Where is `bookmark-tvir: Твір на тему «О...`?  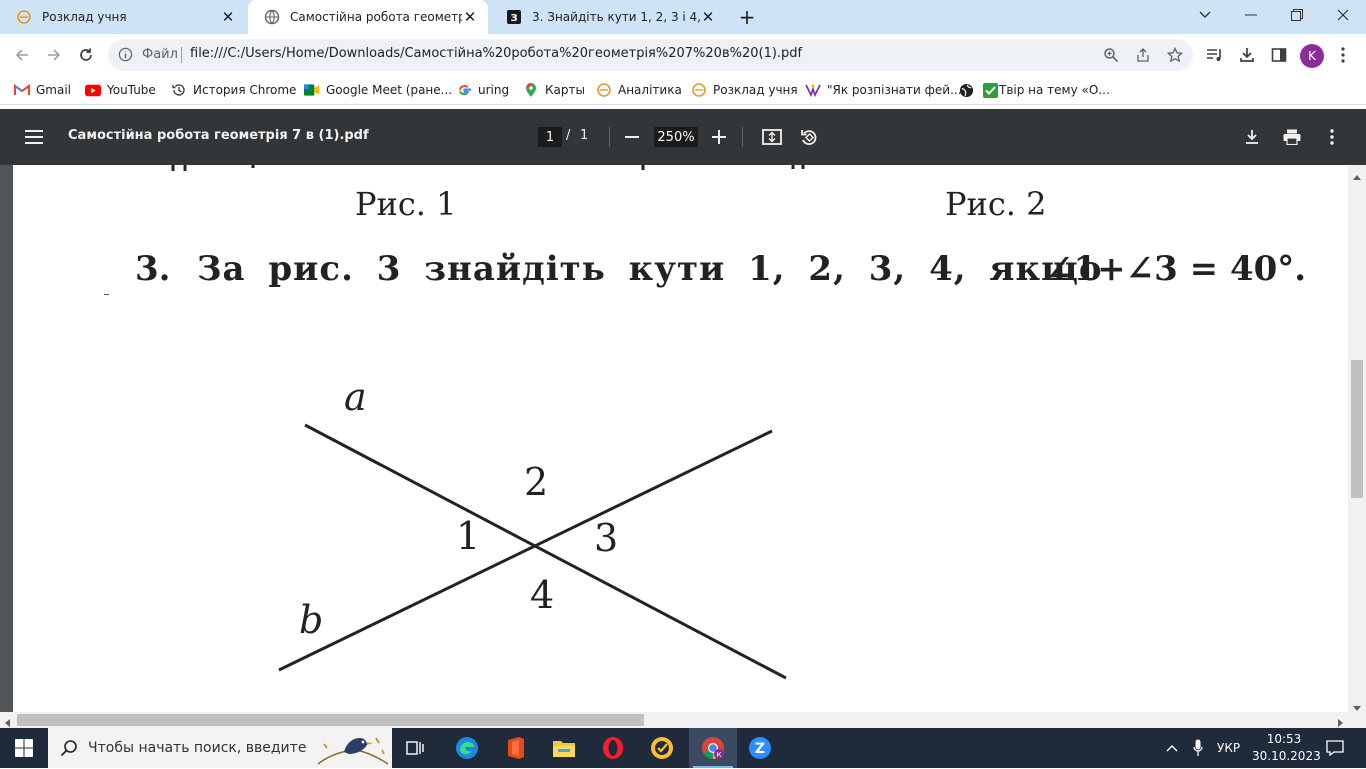
bookmark-tvir: Твір на тему «О... is located at coordinates (1046, 90).